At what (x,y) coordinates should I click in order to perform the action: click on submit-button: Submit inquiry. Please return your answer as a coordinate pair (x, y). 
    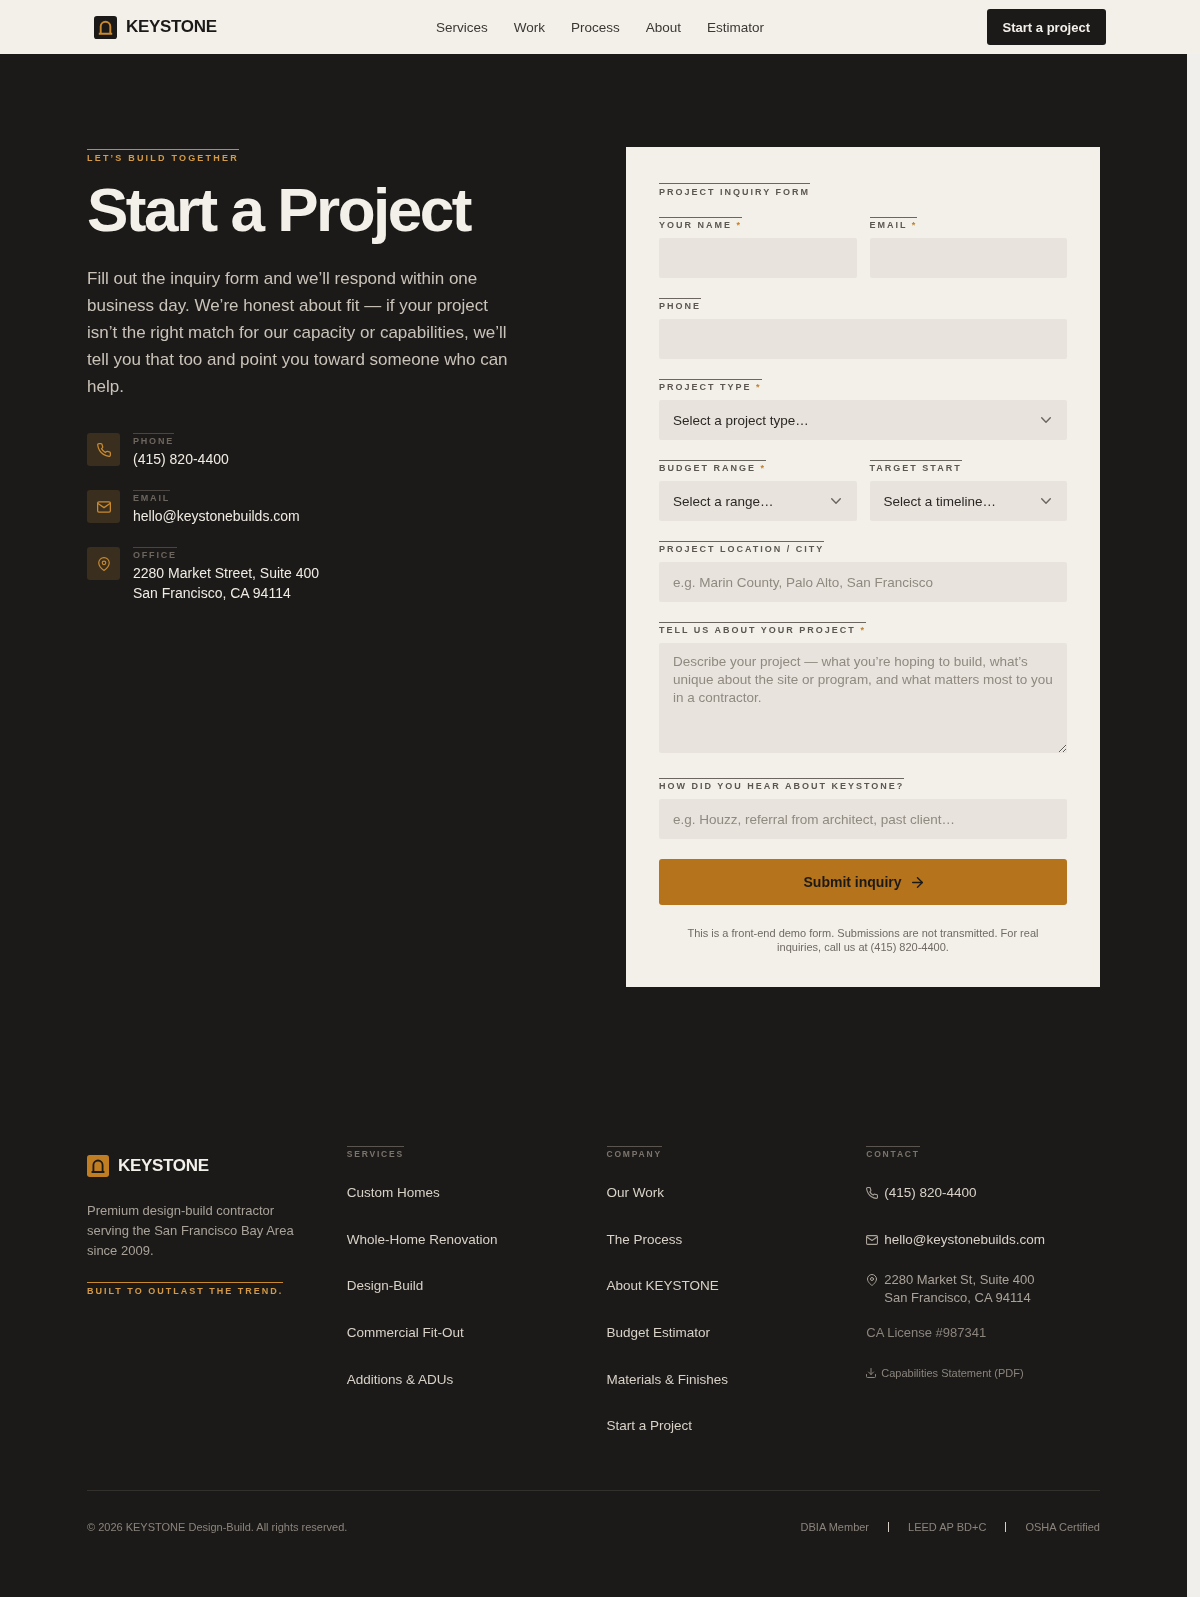
    Looking at the image, I should click on (863, 882).